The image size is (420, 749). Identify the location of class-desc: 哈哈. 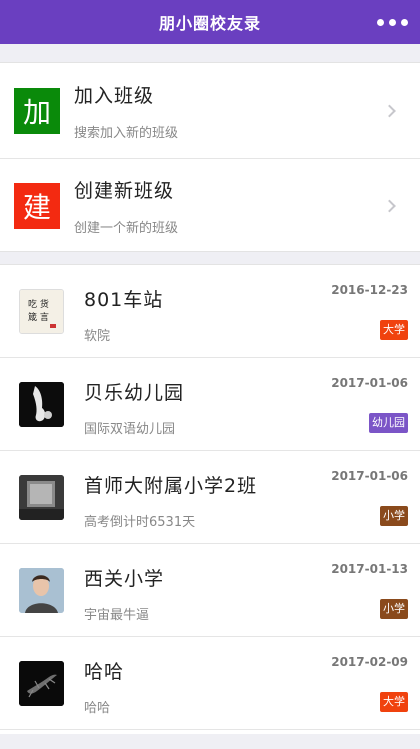
(97, 708).